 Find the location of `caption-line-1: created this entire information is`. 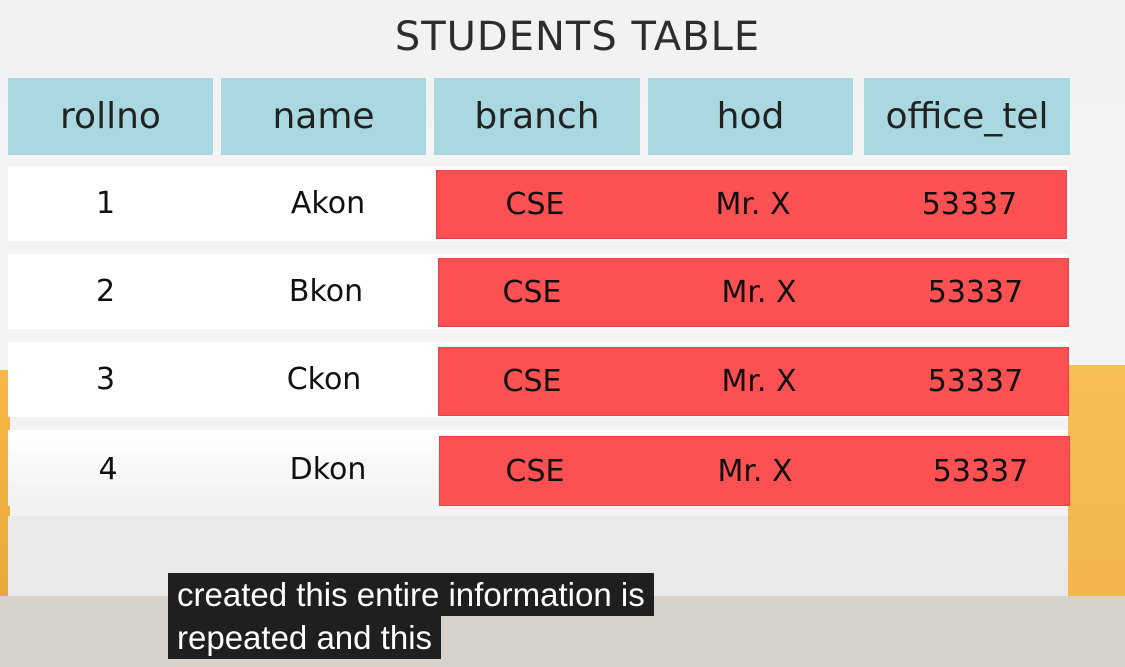

caption-line-1: created this entire information is is located at coordinates (411, 594).